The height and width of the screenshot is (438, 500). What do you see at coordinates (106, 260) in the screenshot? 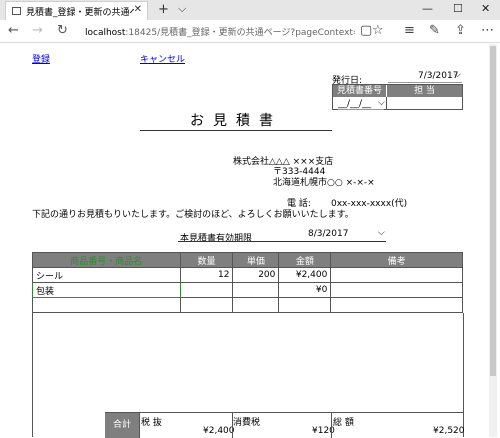
I see `col-header-name: 商品番号・商品名` at bounding box center [106, 260].